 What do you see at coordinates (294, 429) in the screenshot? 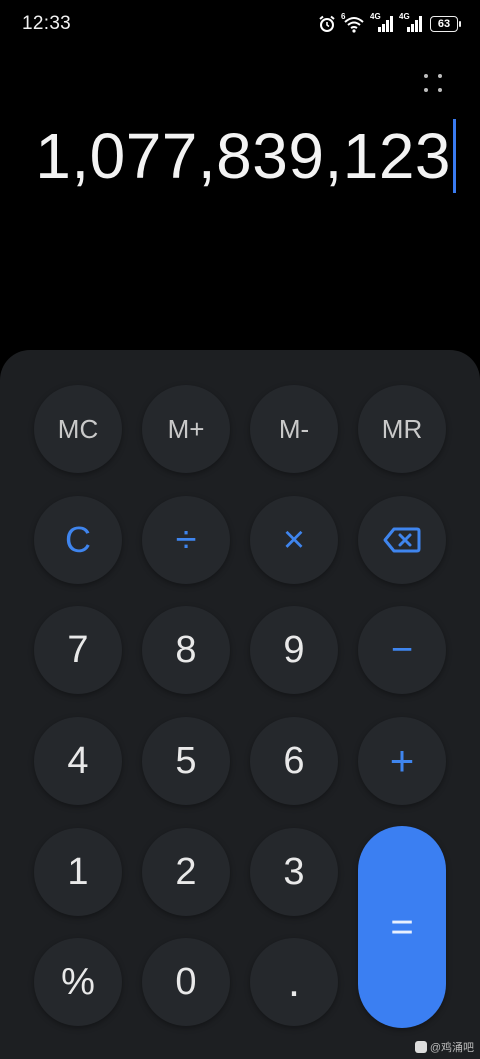
I see `memory-subtract-button: M-` at bounding box center [294, 429].